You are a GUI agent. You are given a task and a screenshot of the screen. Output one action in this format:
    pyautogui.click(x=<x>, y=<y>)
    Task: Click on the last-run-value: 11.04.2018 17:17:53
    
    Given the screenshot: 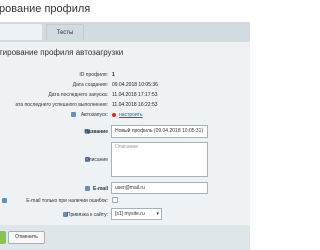 What is the action you would take?
    pyautogui.click(x=135, y=95)
    